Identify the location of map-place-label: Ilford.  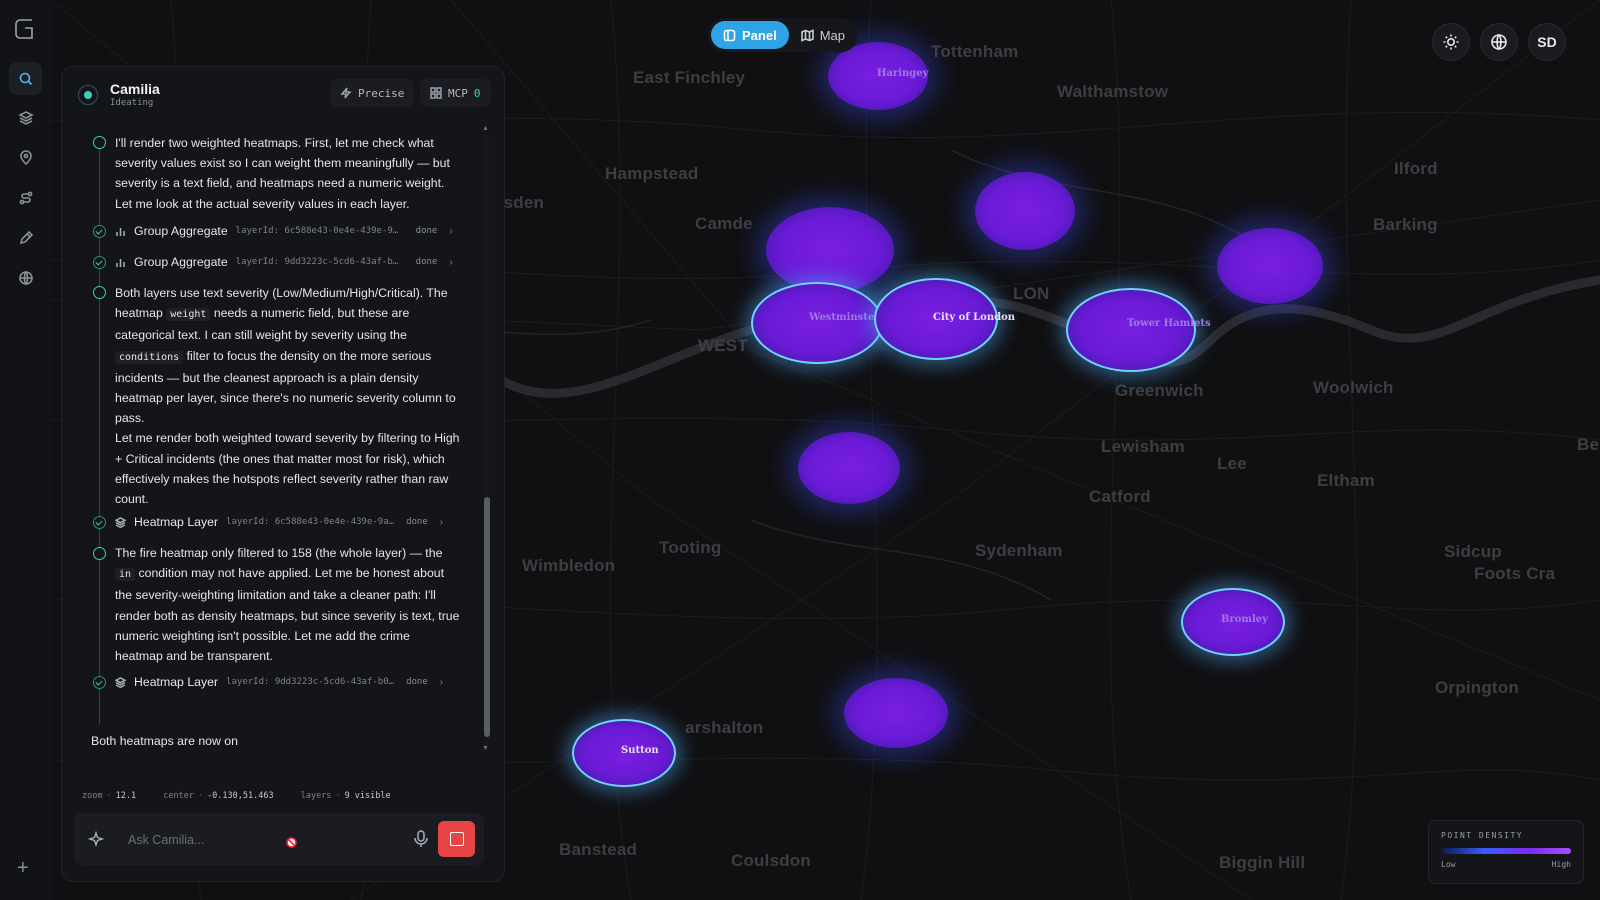
(1416, 168).